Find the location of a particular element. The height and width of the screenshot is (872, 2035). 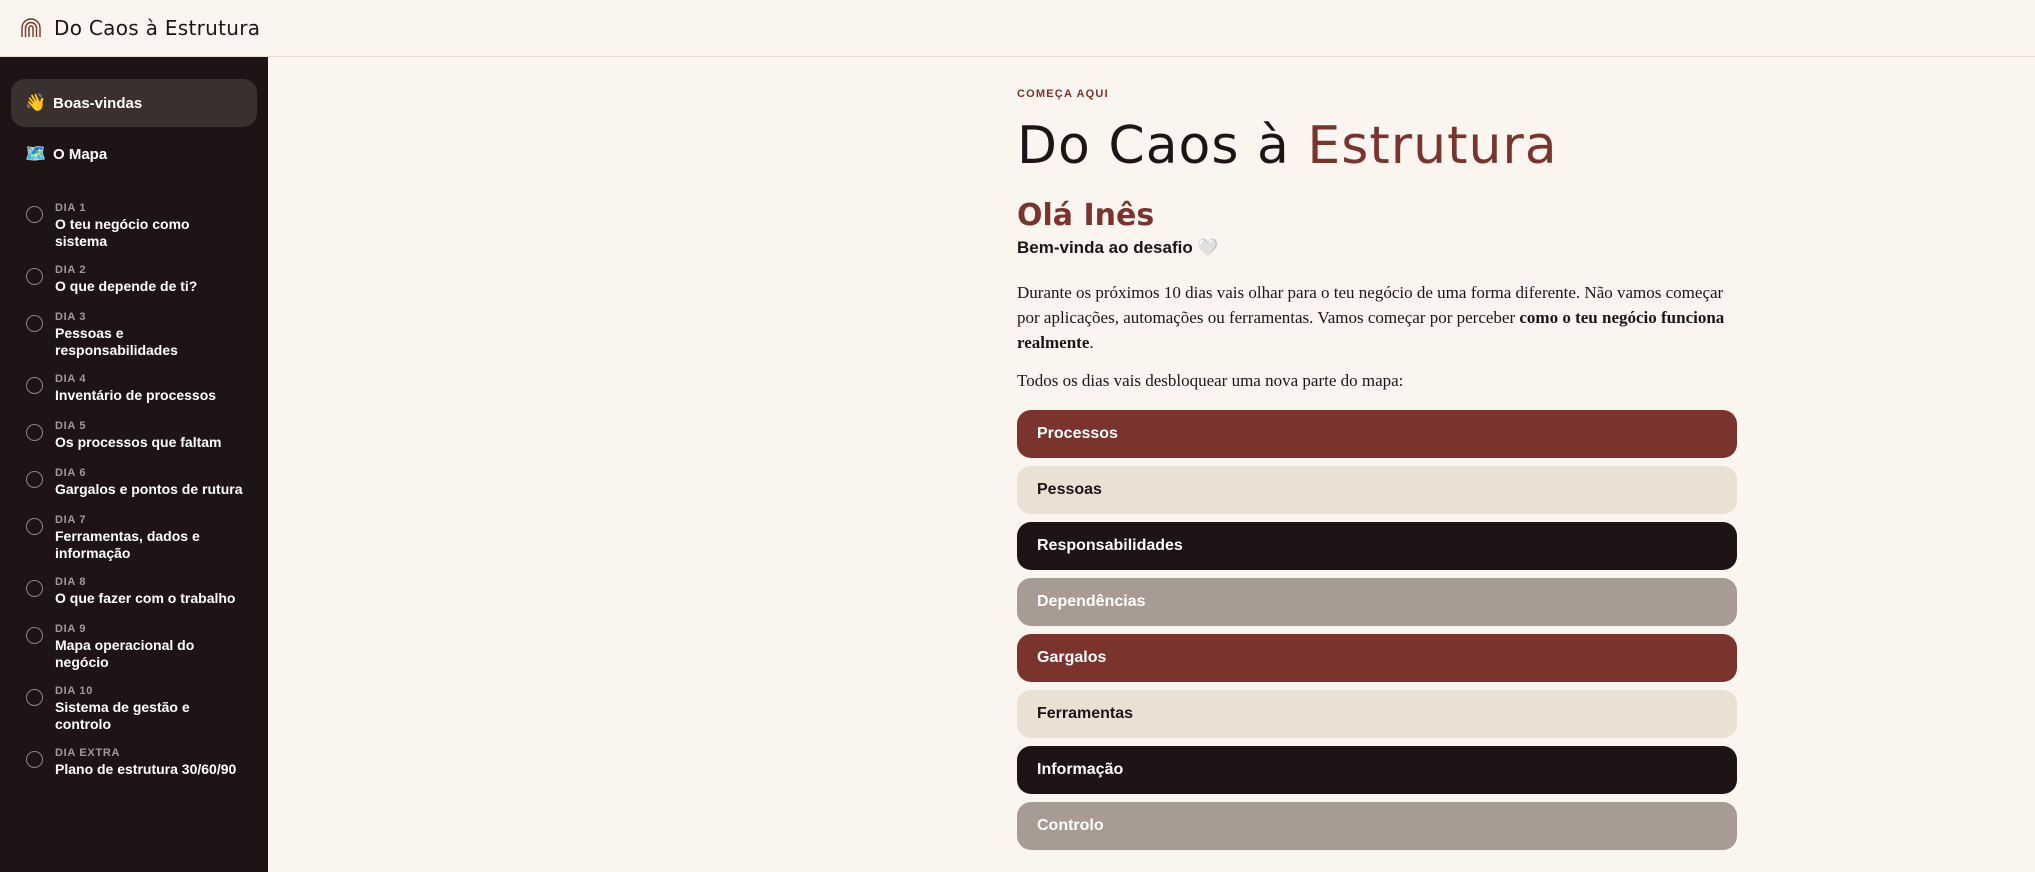

sidebar-day-item: DIA 7 Ferramentas, dados e informação is located at coordinates (134, 538).